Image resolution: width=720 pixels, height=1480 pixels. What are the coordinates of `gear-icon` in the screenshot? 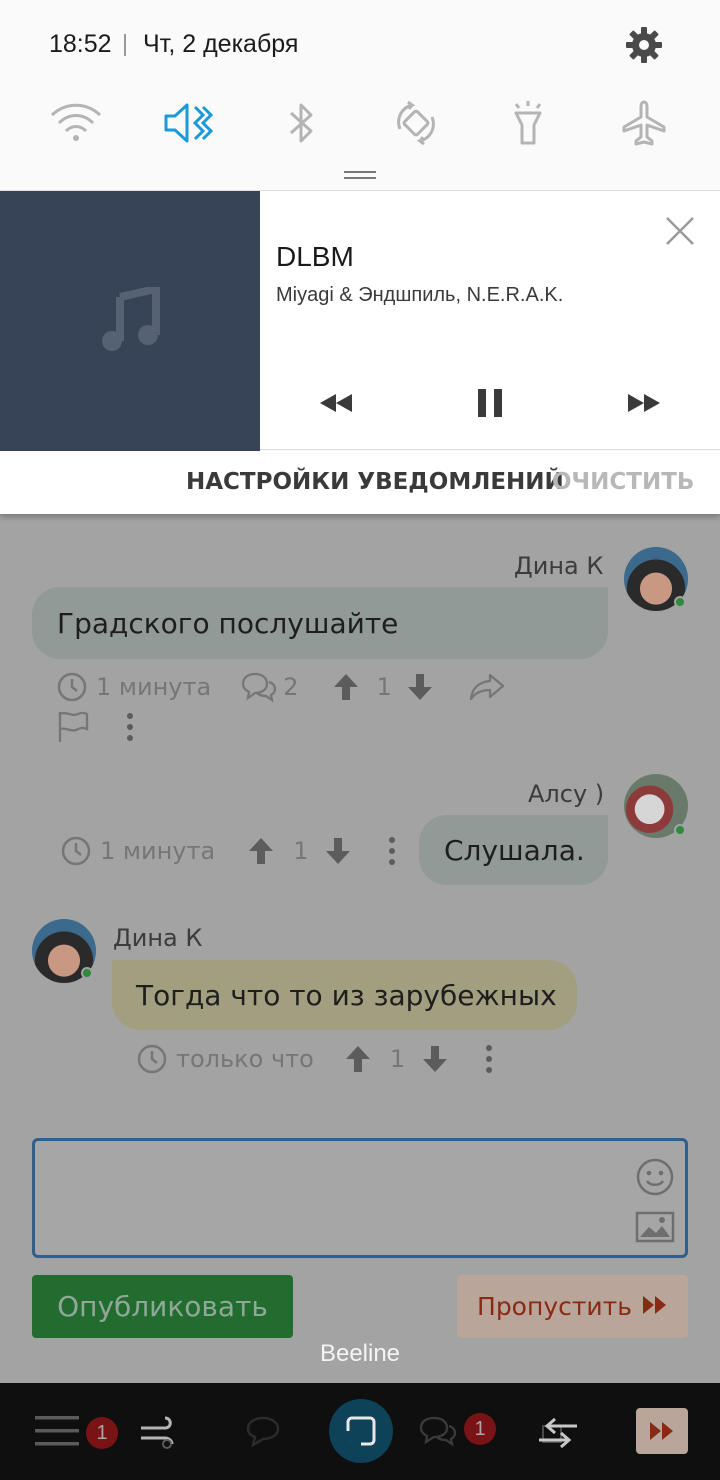 It's located at (644, 45).